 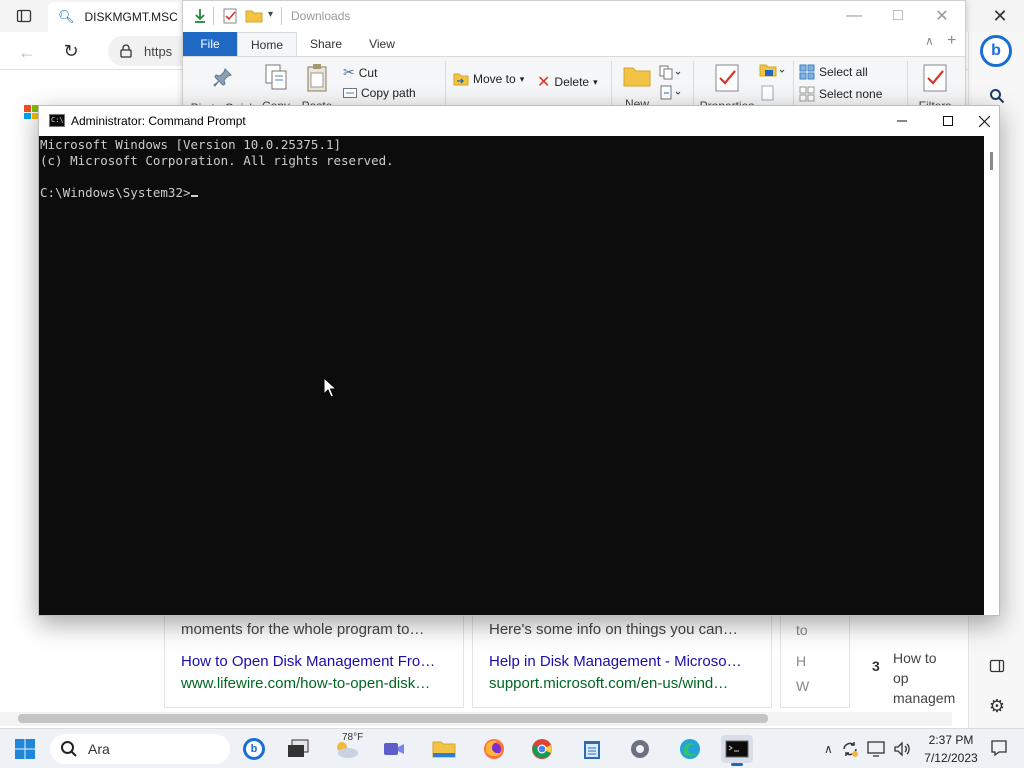 I want to click on easy-access-icon, so click(x=670, y=93).